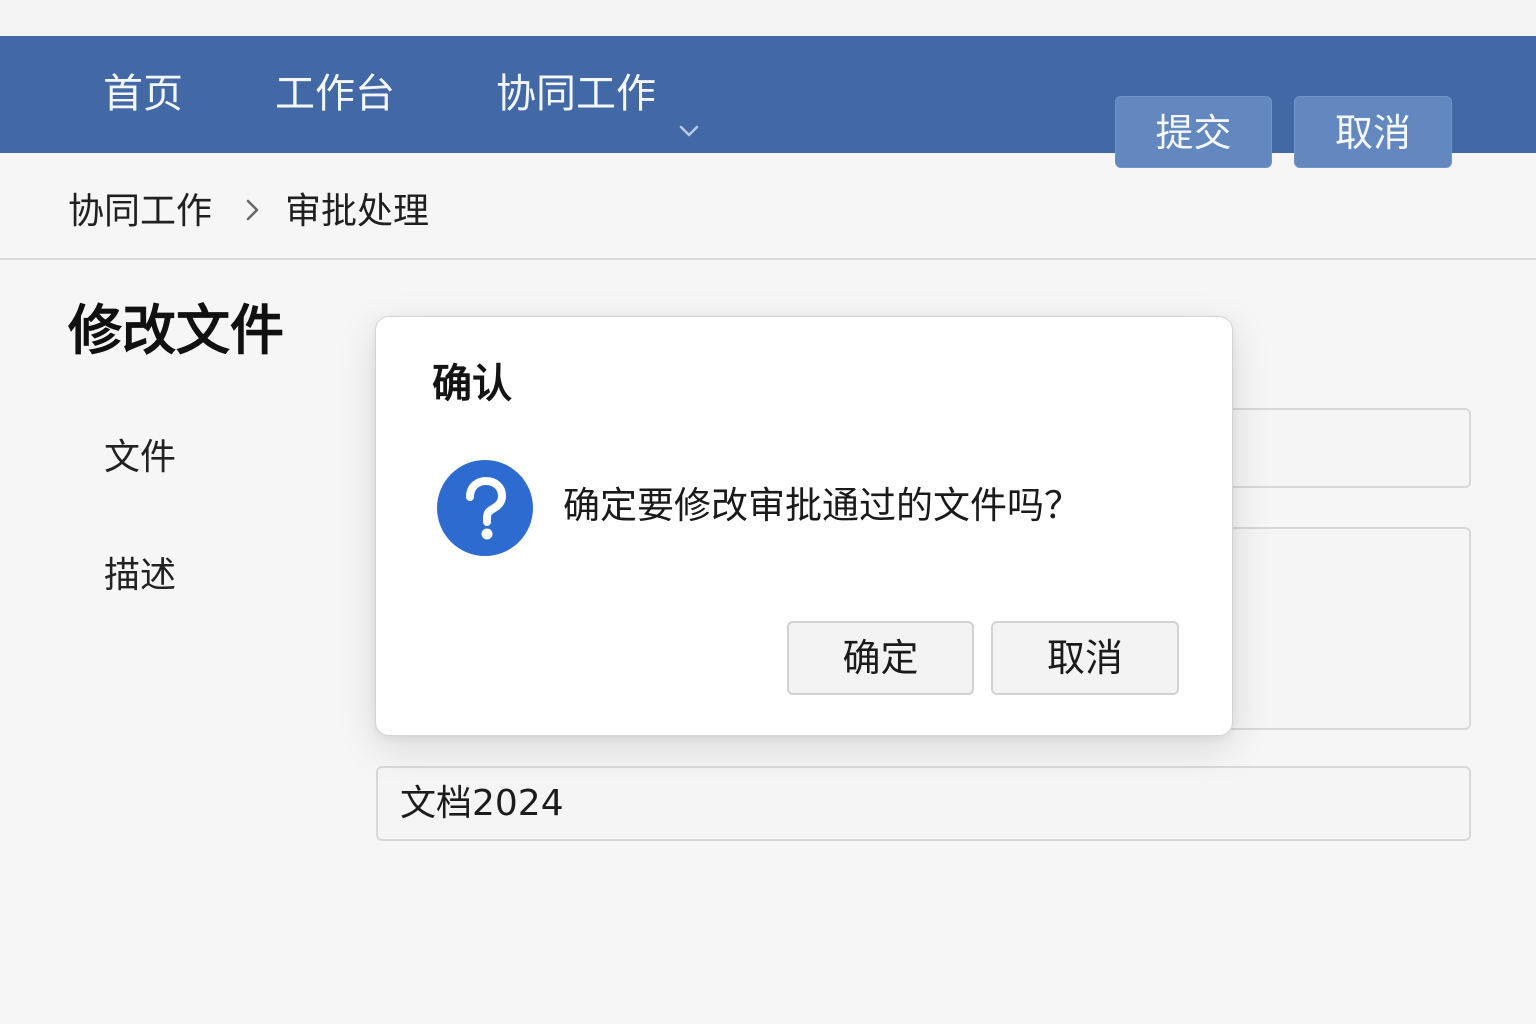 The width and height of the screenshot is (1536, 1024). Describe the element at coordinates (576, 94) in the screenshot. I see `nav-item-collaboration: 协同工作` at that location.